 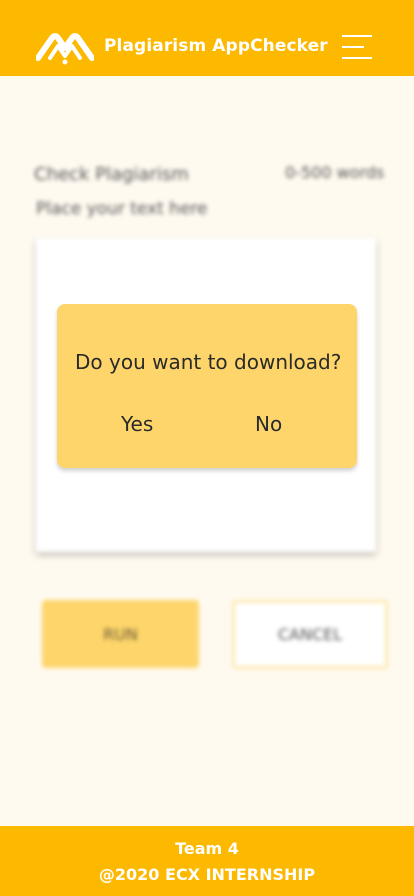 I want to click on app-title: Plagiarism AppChecker, so click(x=216, y=46).